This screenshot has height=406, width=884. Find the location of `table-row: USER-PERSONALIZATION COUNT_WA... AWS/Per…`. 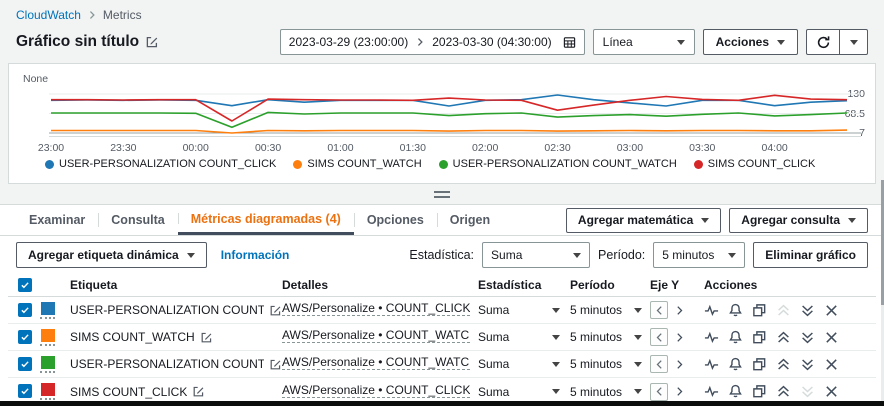

table-row: USER-PERSONALIZATION COUNT_WA... AWS/Per… is located at coordinates (442, 364).